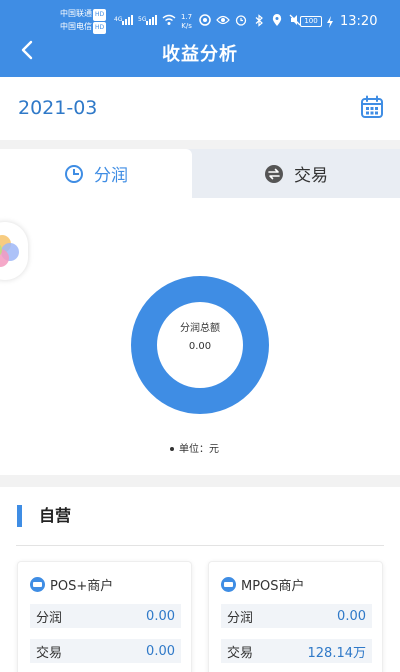 Image resolution: width=400 pixels, height=672 pixels. Describe the element at coordinates (205, 20) in the screenshot. I see `app-notification-icon` at that location.